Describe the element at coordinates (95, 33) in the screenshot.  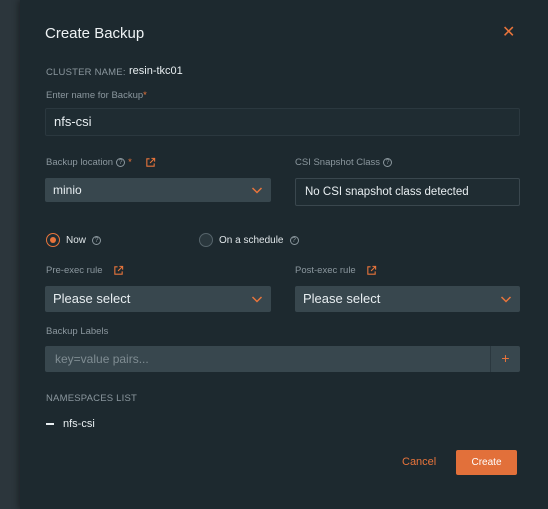
I see `dialog-title: Create Backup` at that location.